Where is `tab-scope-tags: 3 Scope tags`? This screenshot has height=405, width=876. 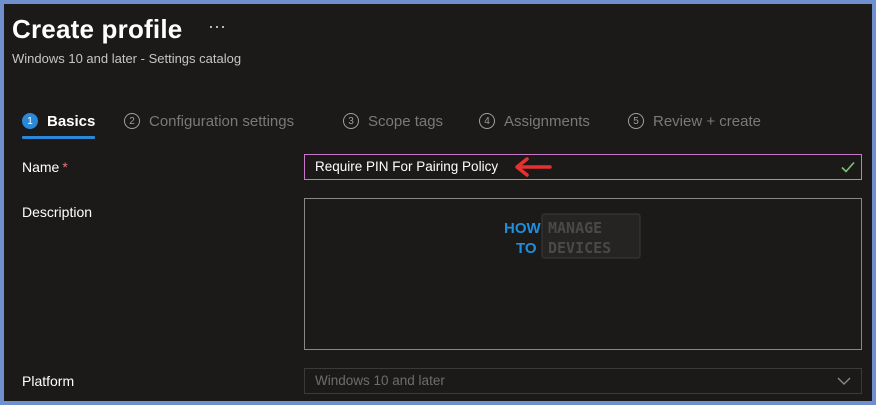 tab-scope-tags: 3 Scope tags is located at coordinates (393, 121).